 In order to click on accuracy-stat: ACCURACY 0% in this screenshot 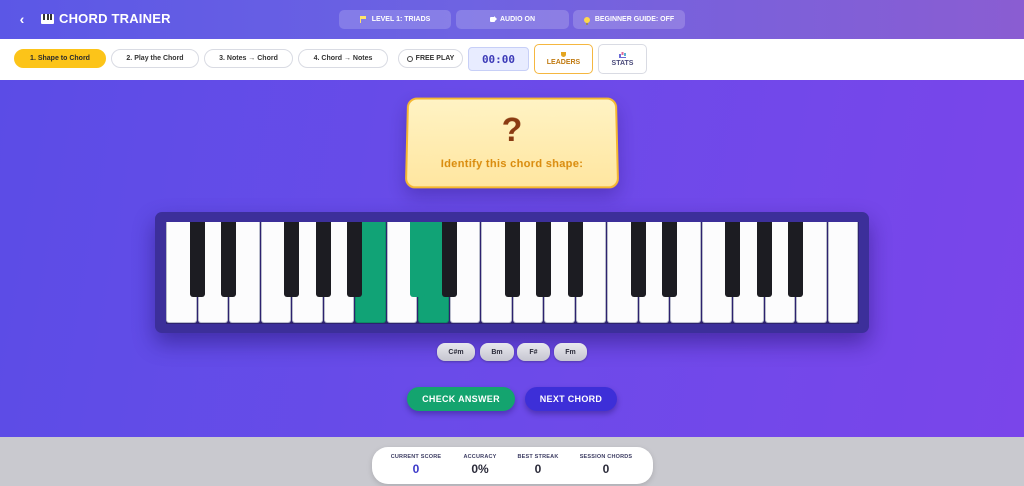, I will do `click(480, 465)`.